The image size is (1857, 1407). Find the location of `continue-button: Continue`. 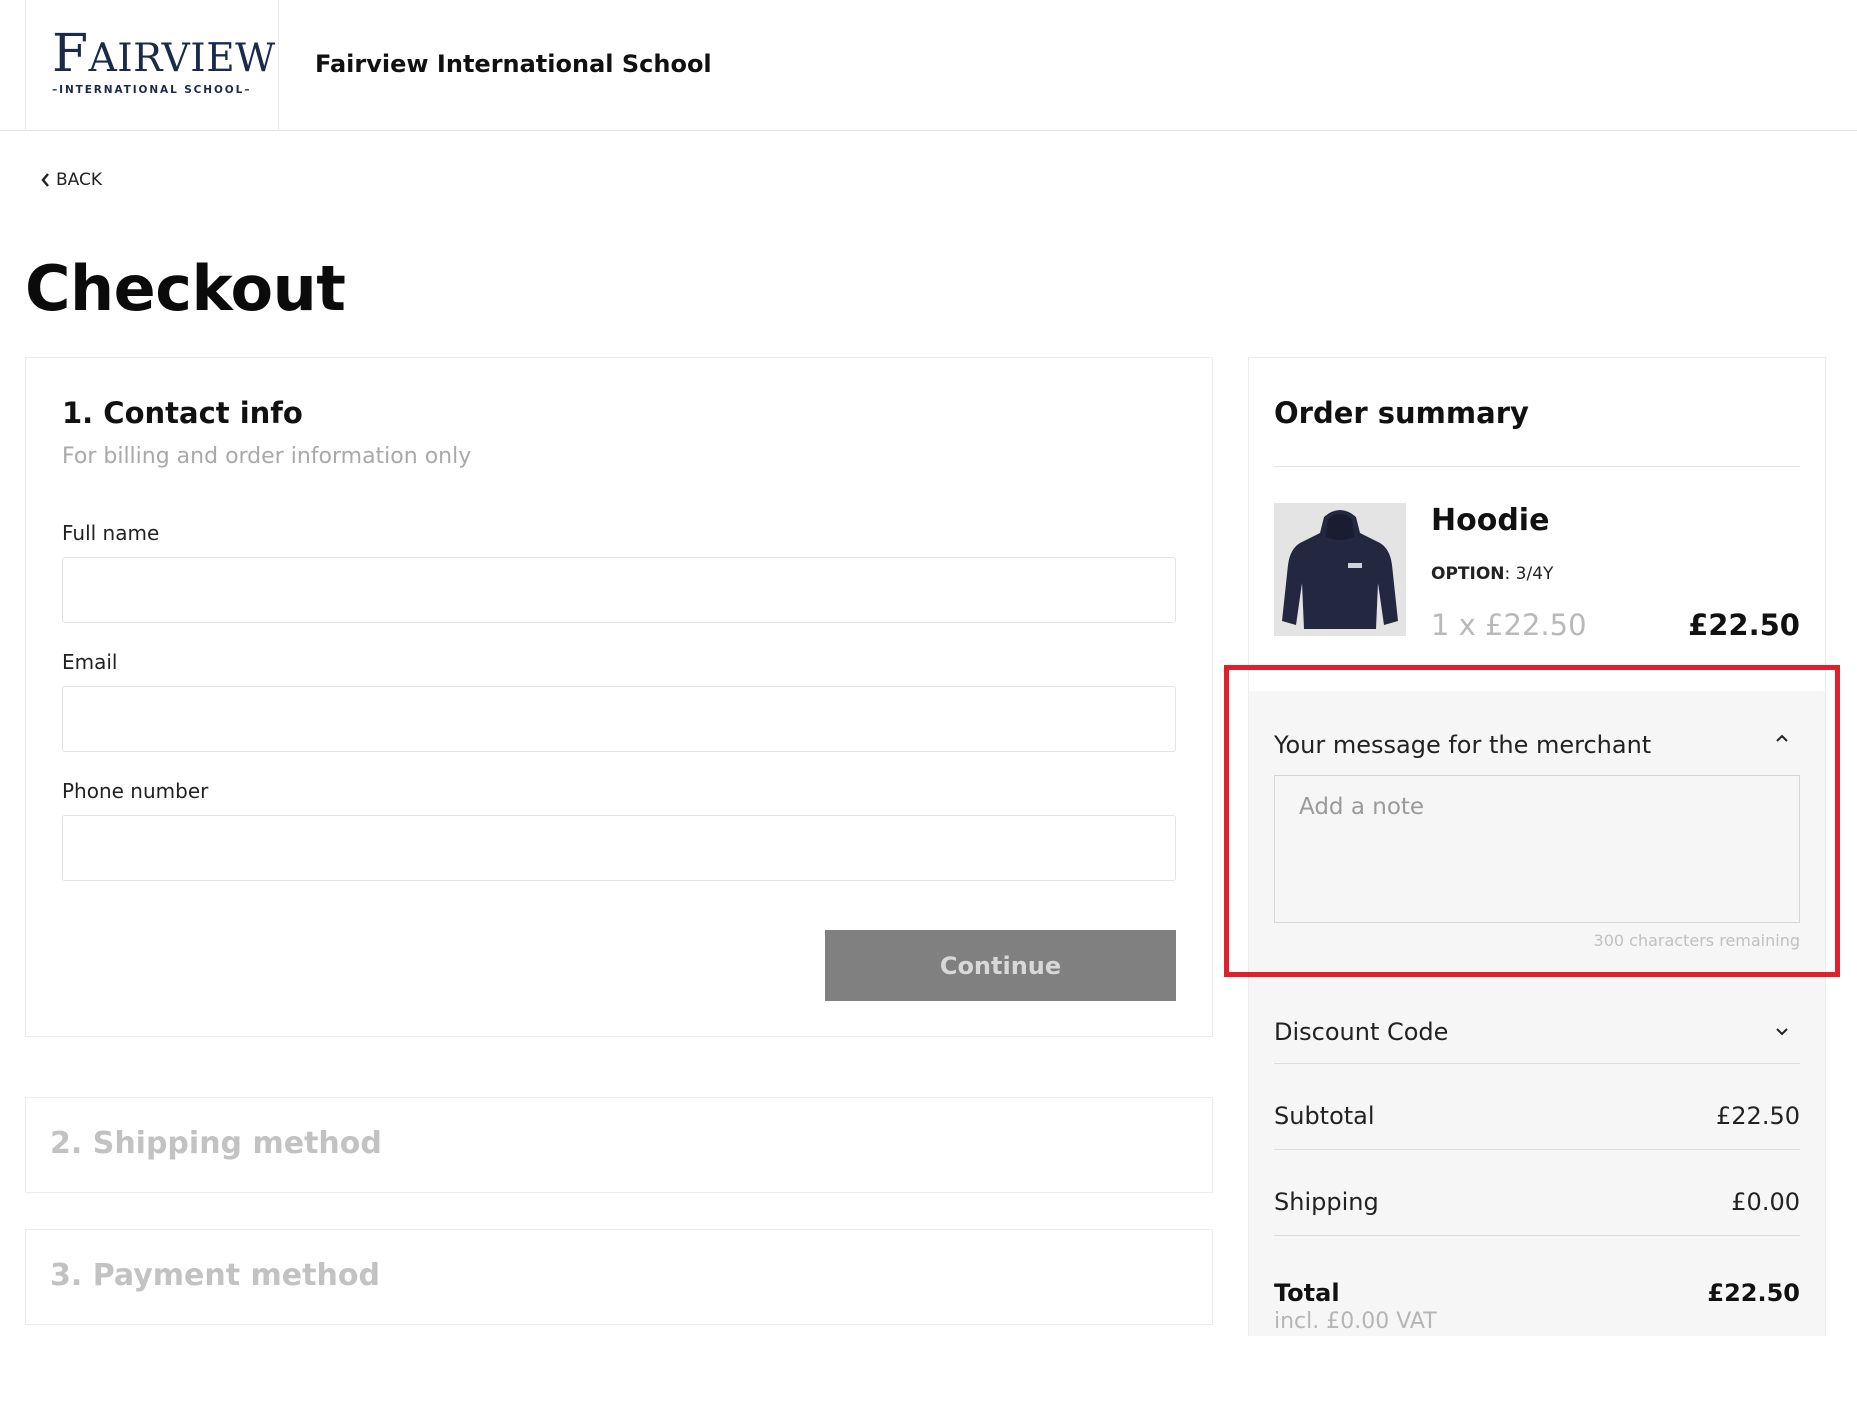

continue-button: Continue is located at coordinates (1000, 965).